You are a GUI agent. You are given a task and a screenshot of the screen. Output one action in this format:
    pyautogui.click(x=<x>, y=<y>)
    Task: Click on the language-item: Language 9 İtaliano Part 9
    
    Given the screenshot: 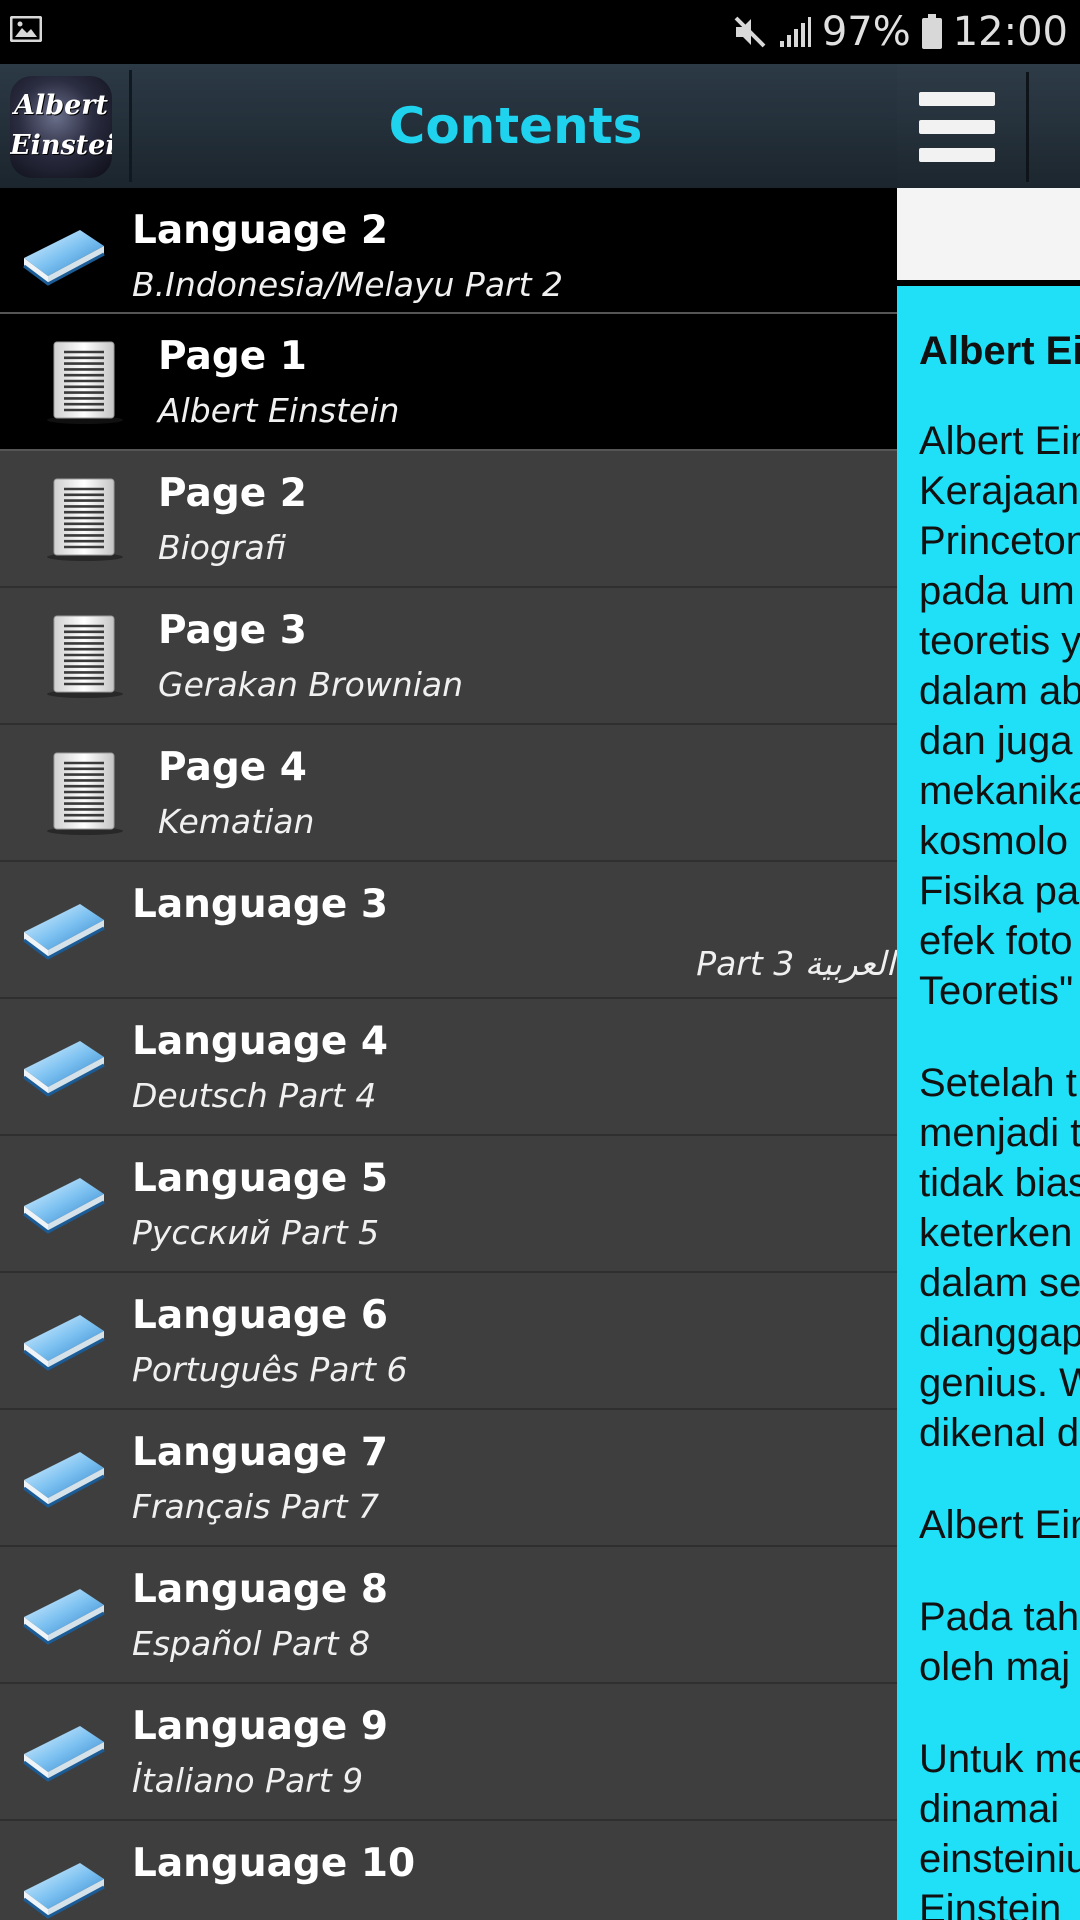 What is the action you would take?
    pyautogui.click(x=448, y=1752)
    